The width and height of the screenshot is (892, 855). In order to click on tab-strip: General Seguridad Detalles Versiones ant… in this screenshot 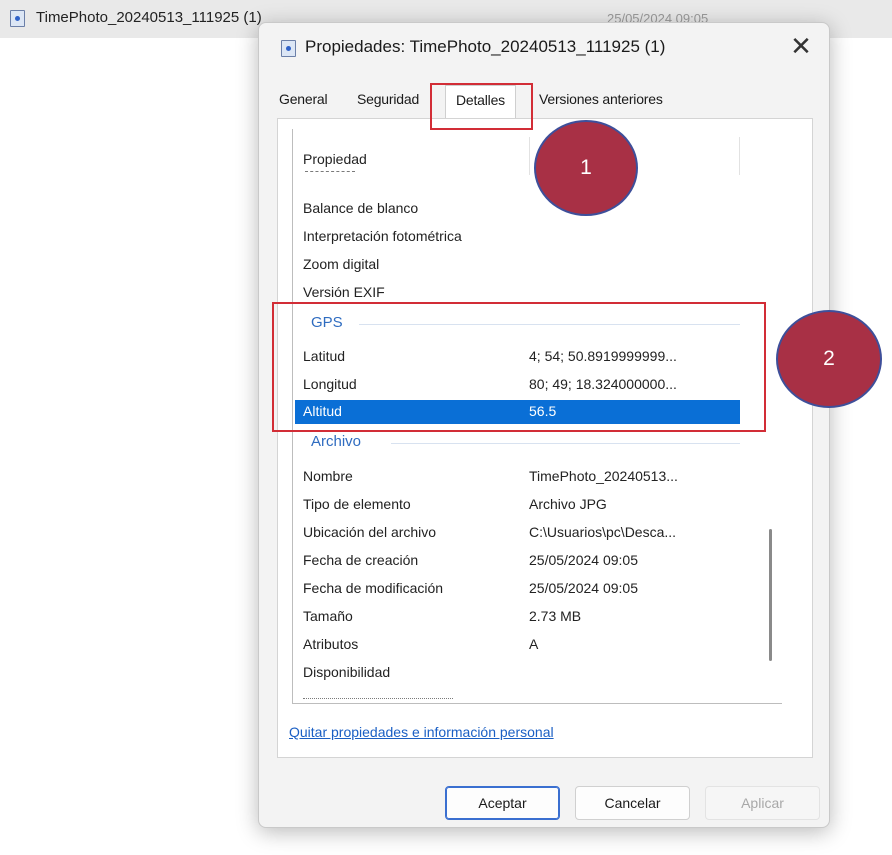, I will do `click(544, 102)`.